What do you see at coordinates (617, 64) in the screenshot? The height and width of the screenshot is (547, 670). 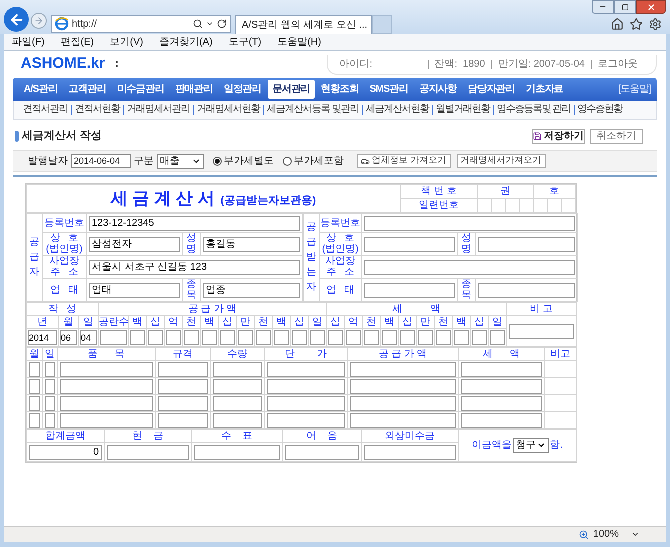 I see `logout-link: 로그아웃` at bounding box center [617, 64].